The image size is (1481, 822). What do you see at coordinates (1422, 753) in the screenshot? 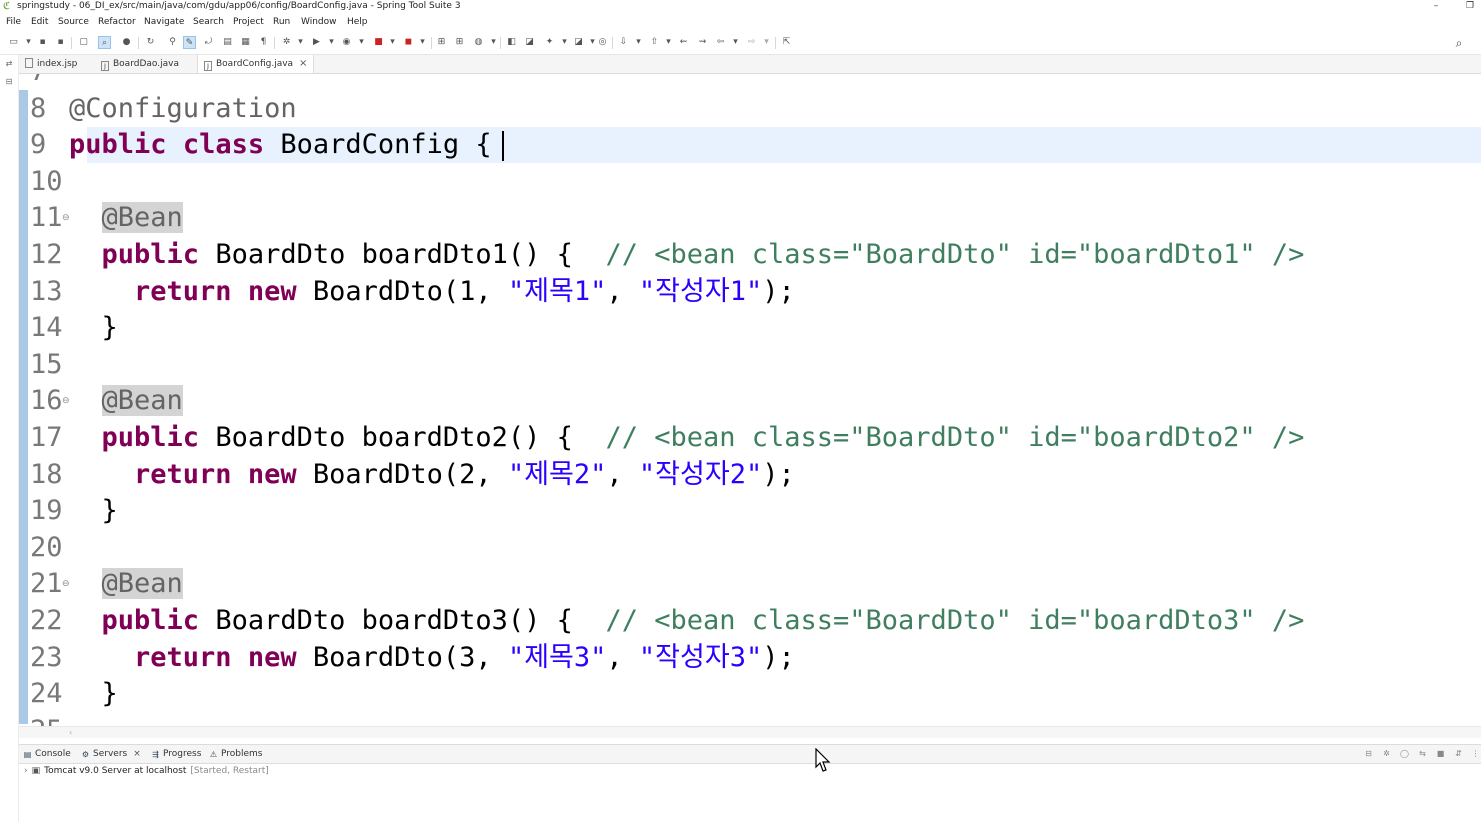
I see `restart-server-icon: ⇆` at bounding box center [1422, 753].